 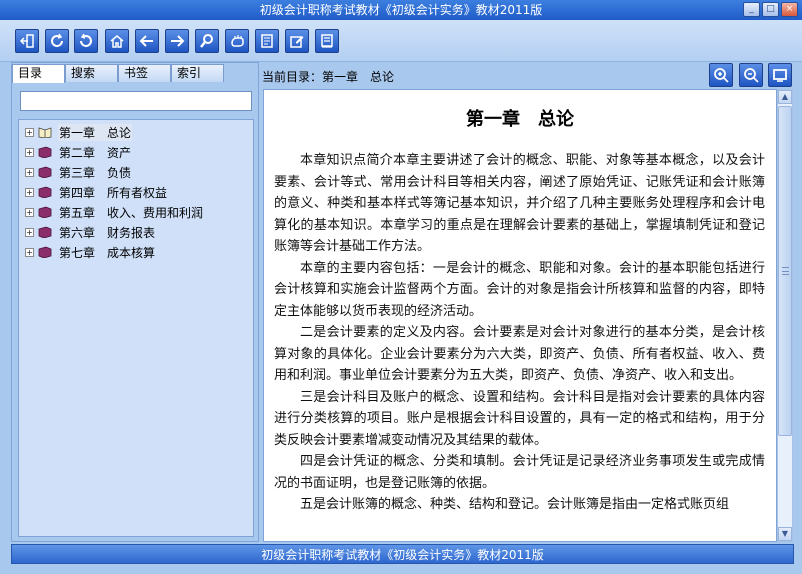 I want to click on home-button, so click(x=117, y=41).